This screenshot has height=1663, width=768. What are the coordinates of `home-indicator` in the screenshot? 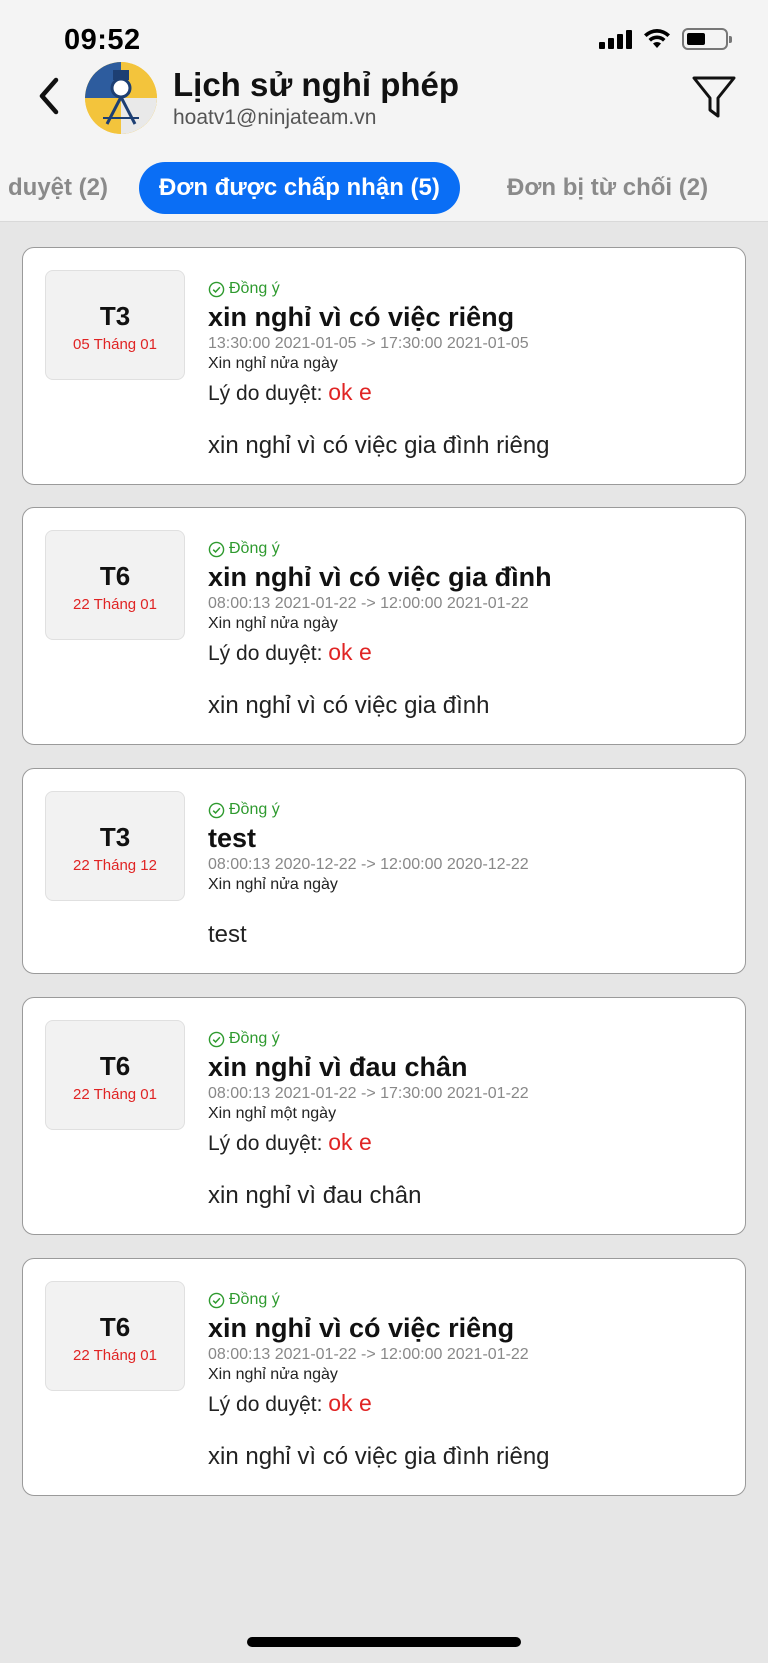 It's located at (384, 1642).